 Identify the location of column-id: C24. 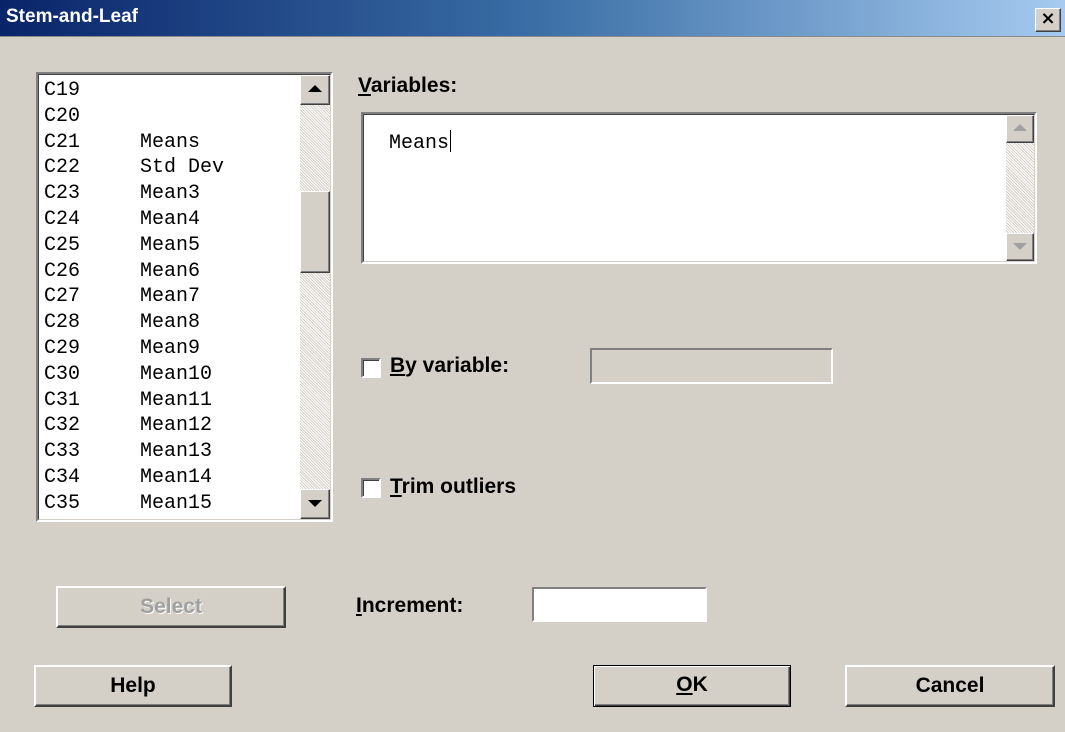
(62, 219).